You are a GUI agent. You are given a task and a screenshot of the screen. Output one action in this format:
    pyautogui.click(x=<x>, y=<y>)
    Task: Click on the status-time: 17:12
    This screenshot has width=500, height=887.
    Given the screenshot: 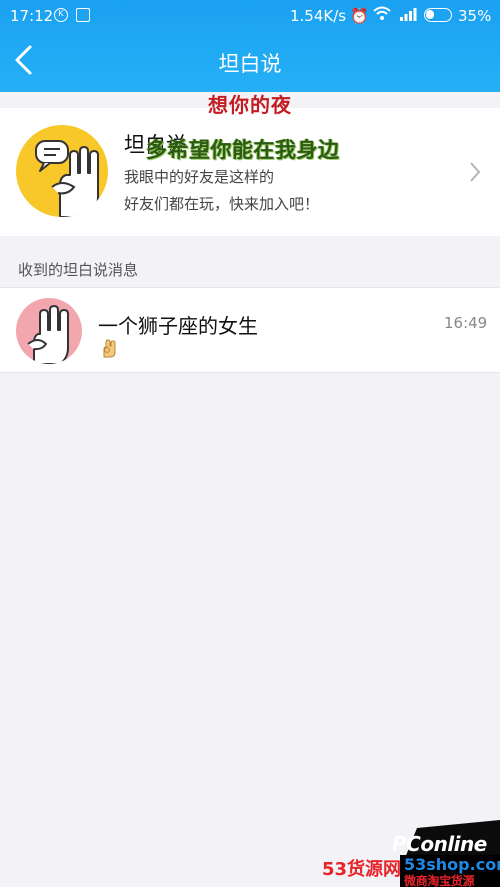 What is the action you would take?
    pyautogui.click(x=32, y=16)
    